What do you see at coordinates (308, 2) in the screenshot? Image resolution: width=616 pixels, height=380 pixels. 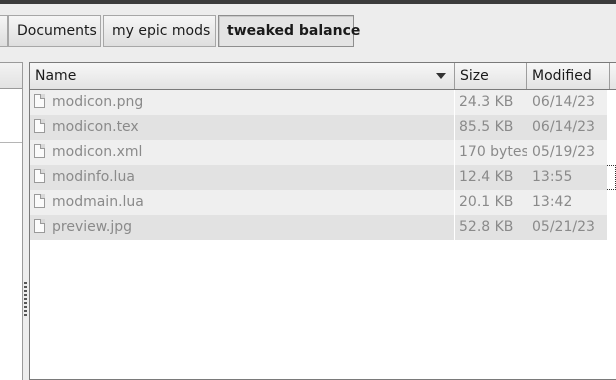 I see `window-top-edge` at bounding box center [308, 2].